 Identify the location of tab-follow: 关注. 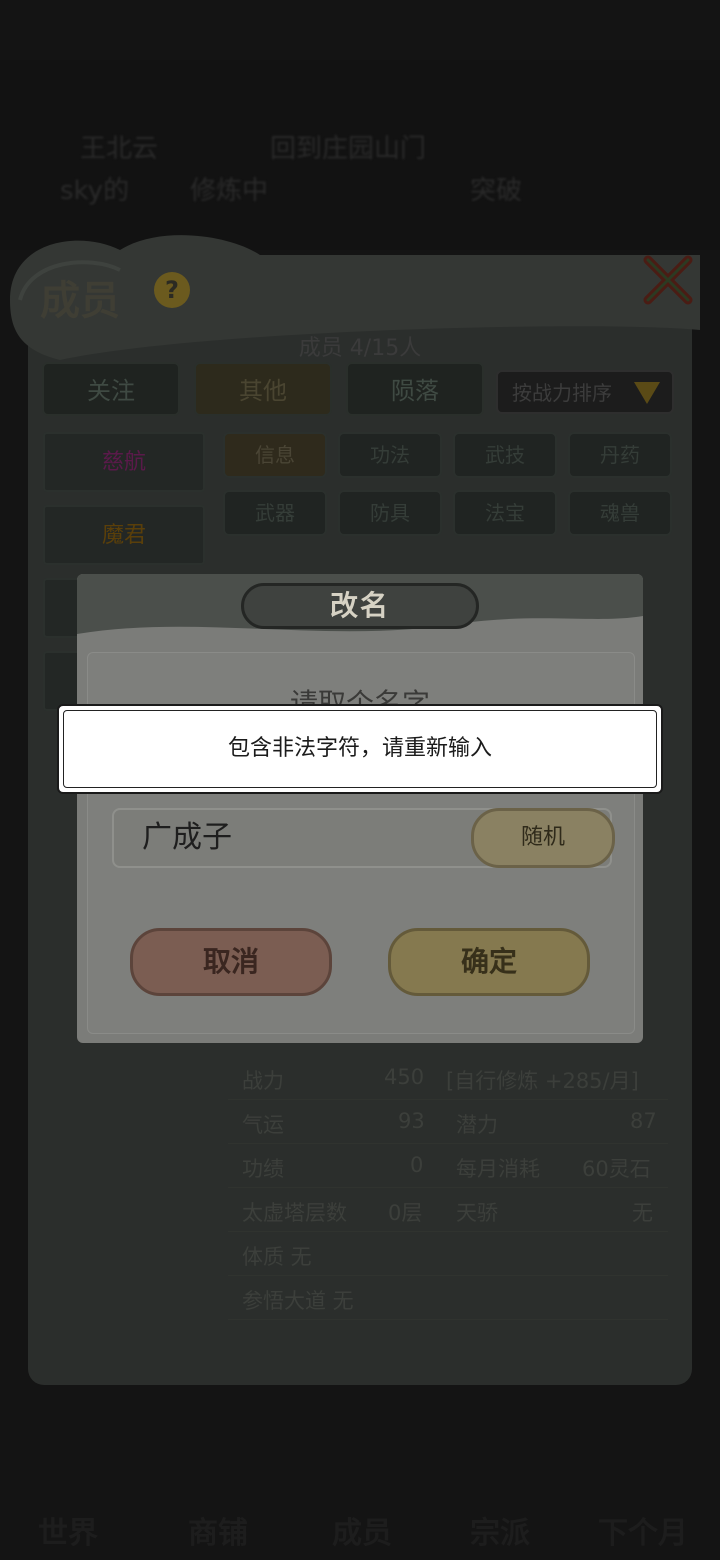
(111, 389).